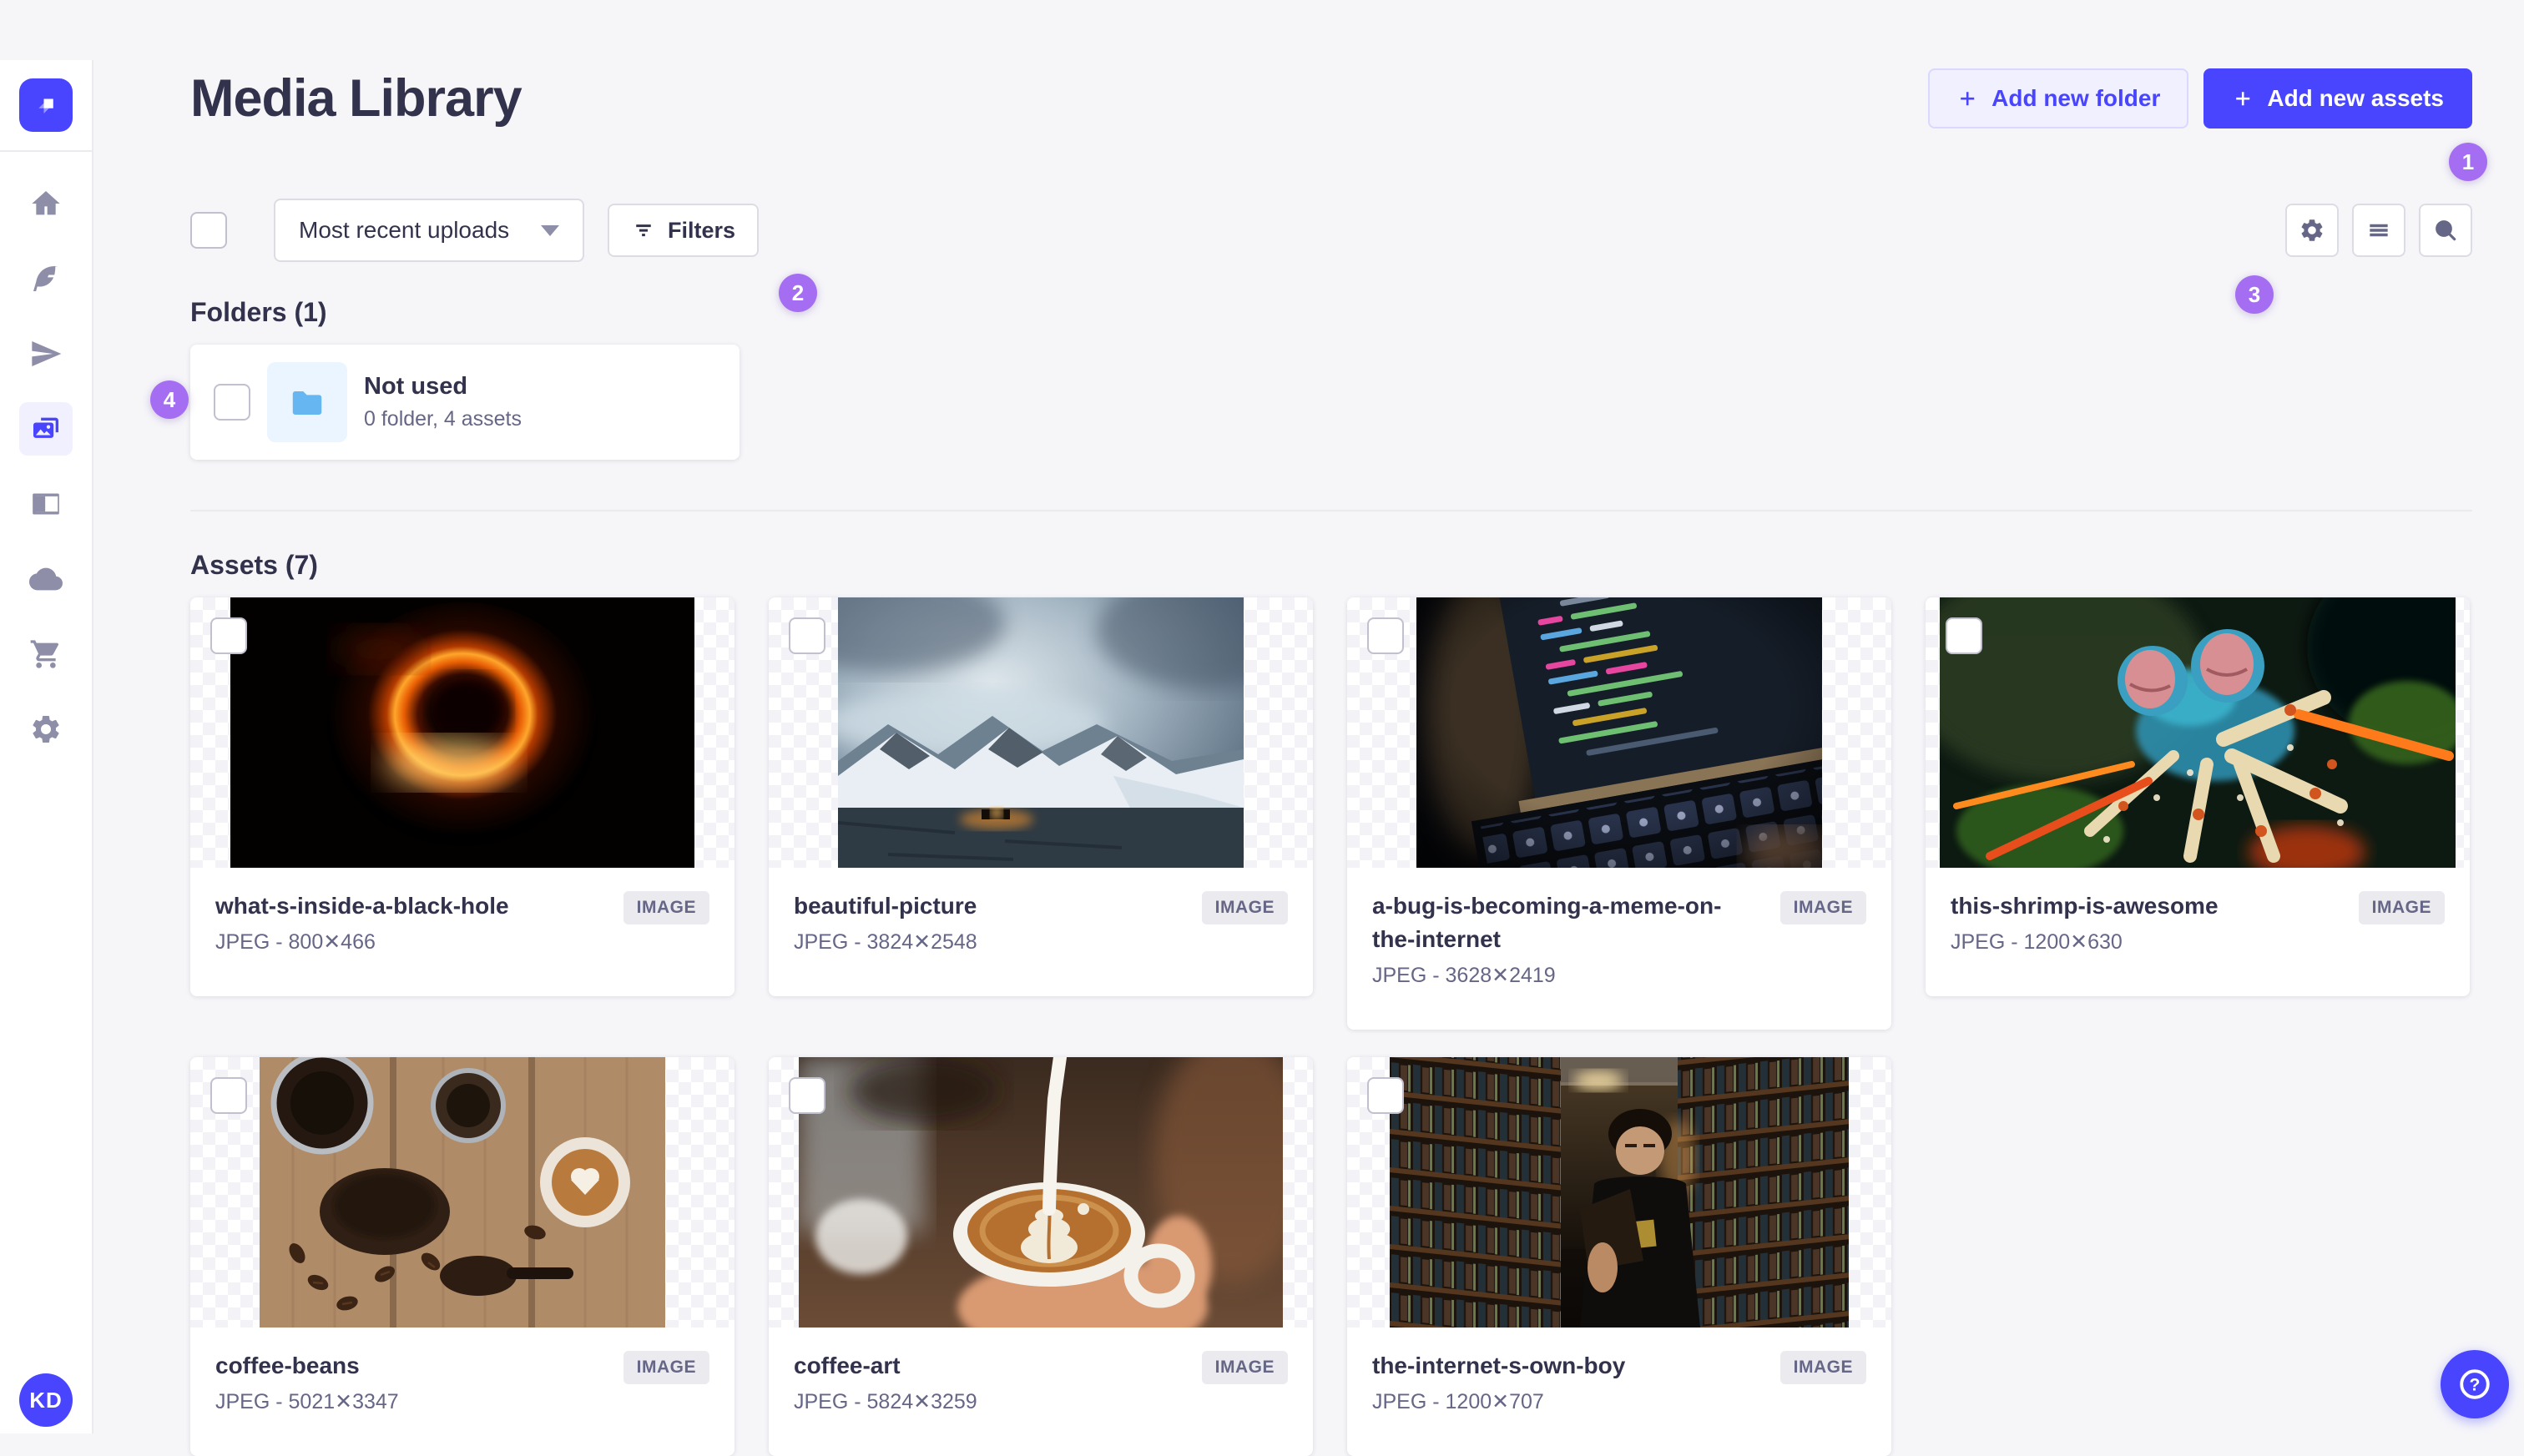 The image size is (2524, 1456). What do you see at coordinates (2468, 162) in the screenshot?
I see `annotation-badge-1: 1` at bounding box center [2468, 162].